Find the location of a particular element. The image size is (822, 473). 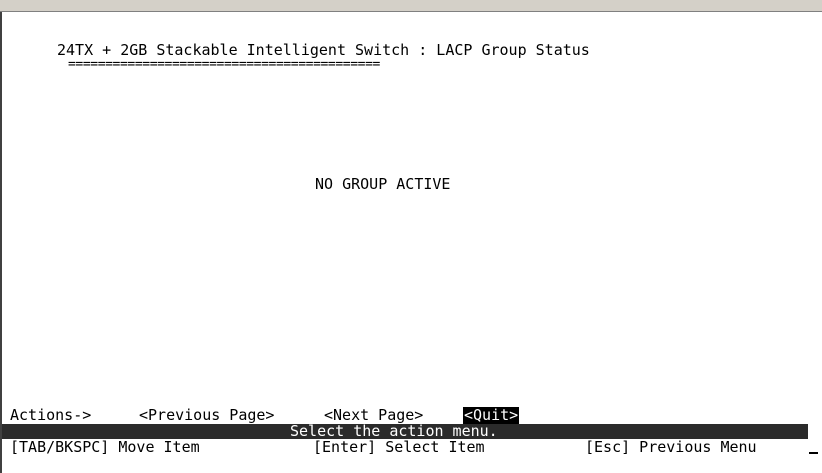

help-select-item: [Enter] Select Item is located at coordinates (399, 447).